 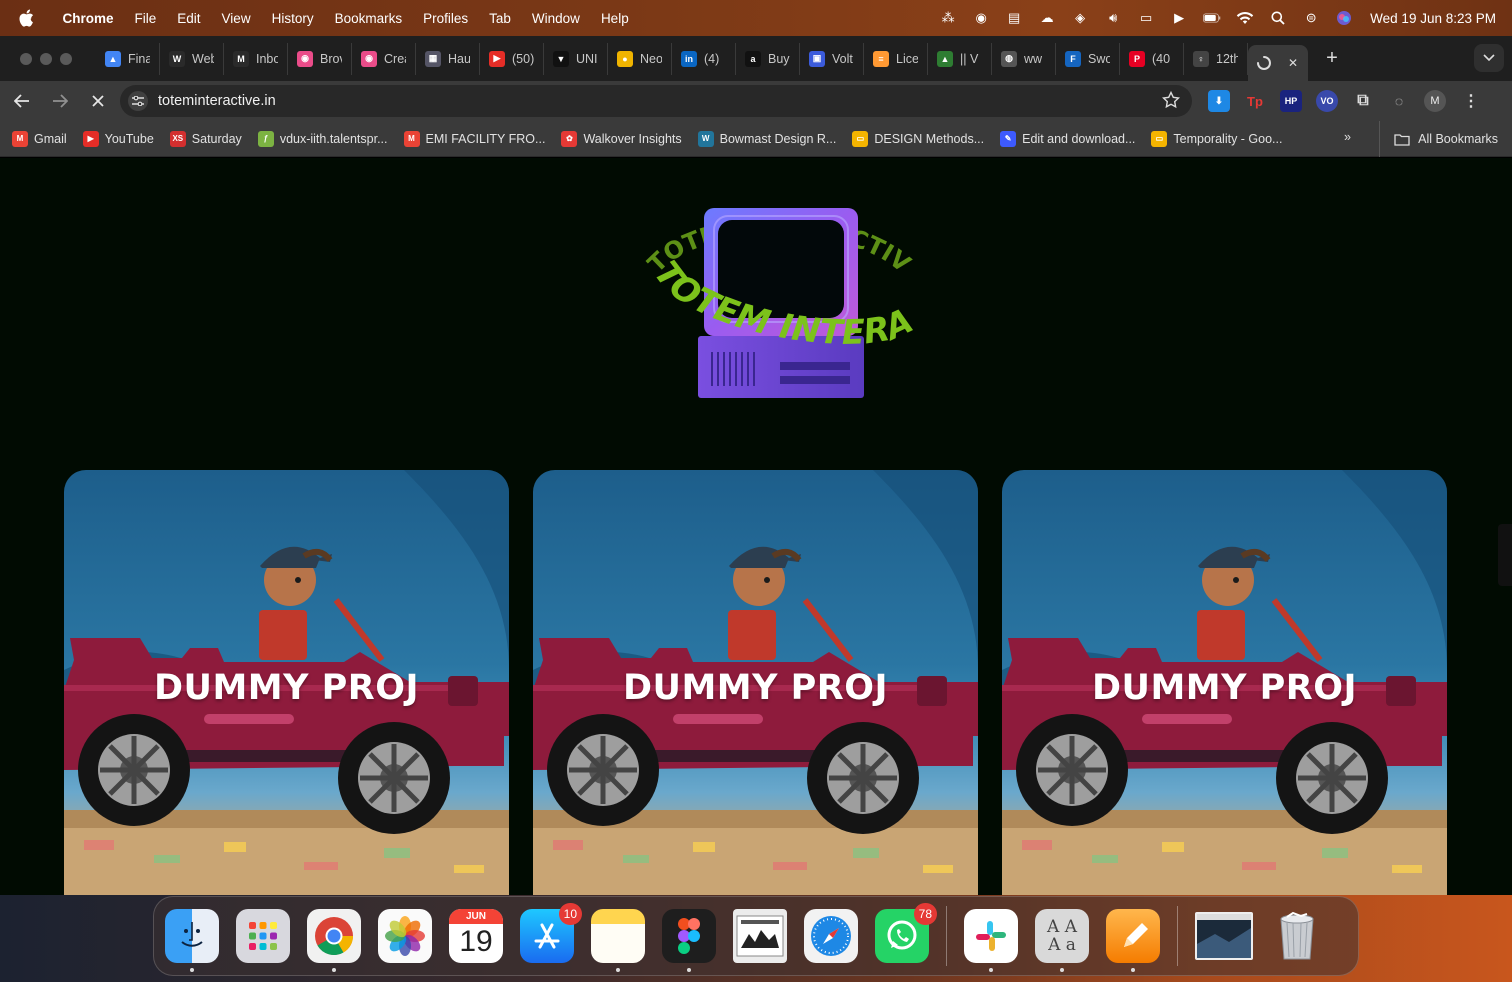 What do you see at coordinates (1471, 101) in the screenshot?
I see `kebab-menu-icon: ⋮` at bounding box center [1471, 101].